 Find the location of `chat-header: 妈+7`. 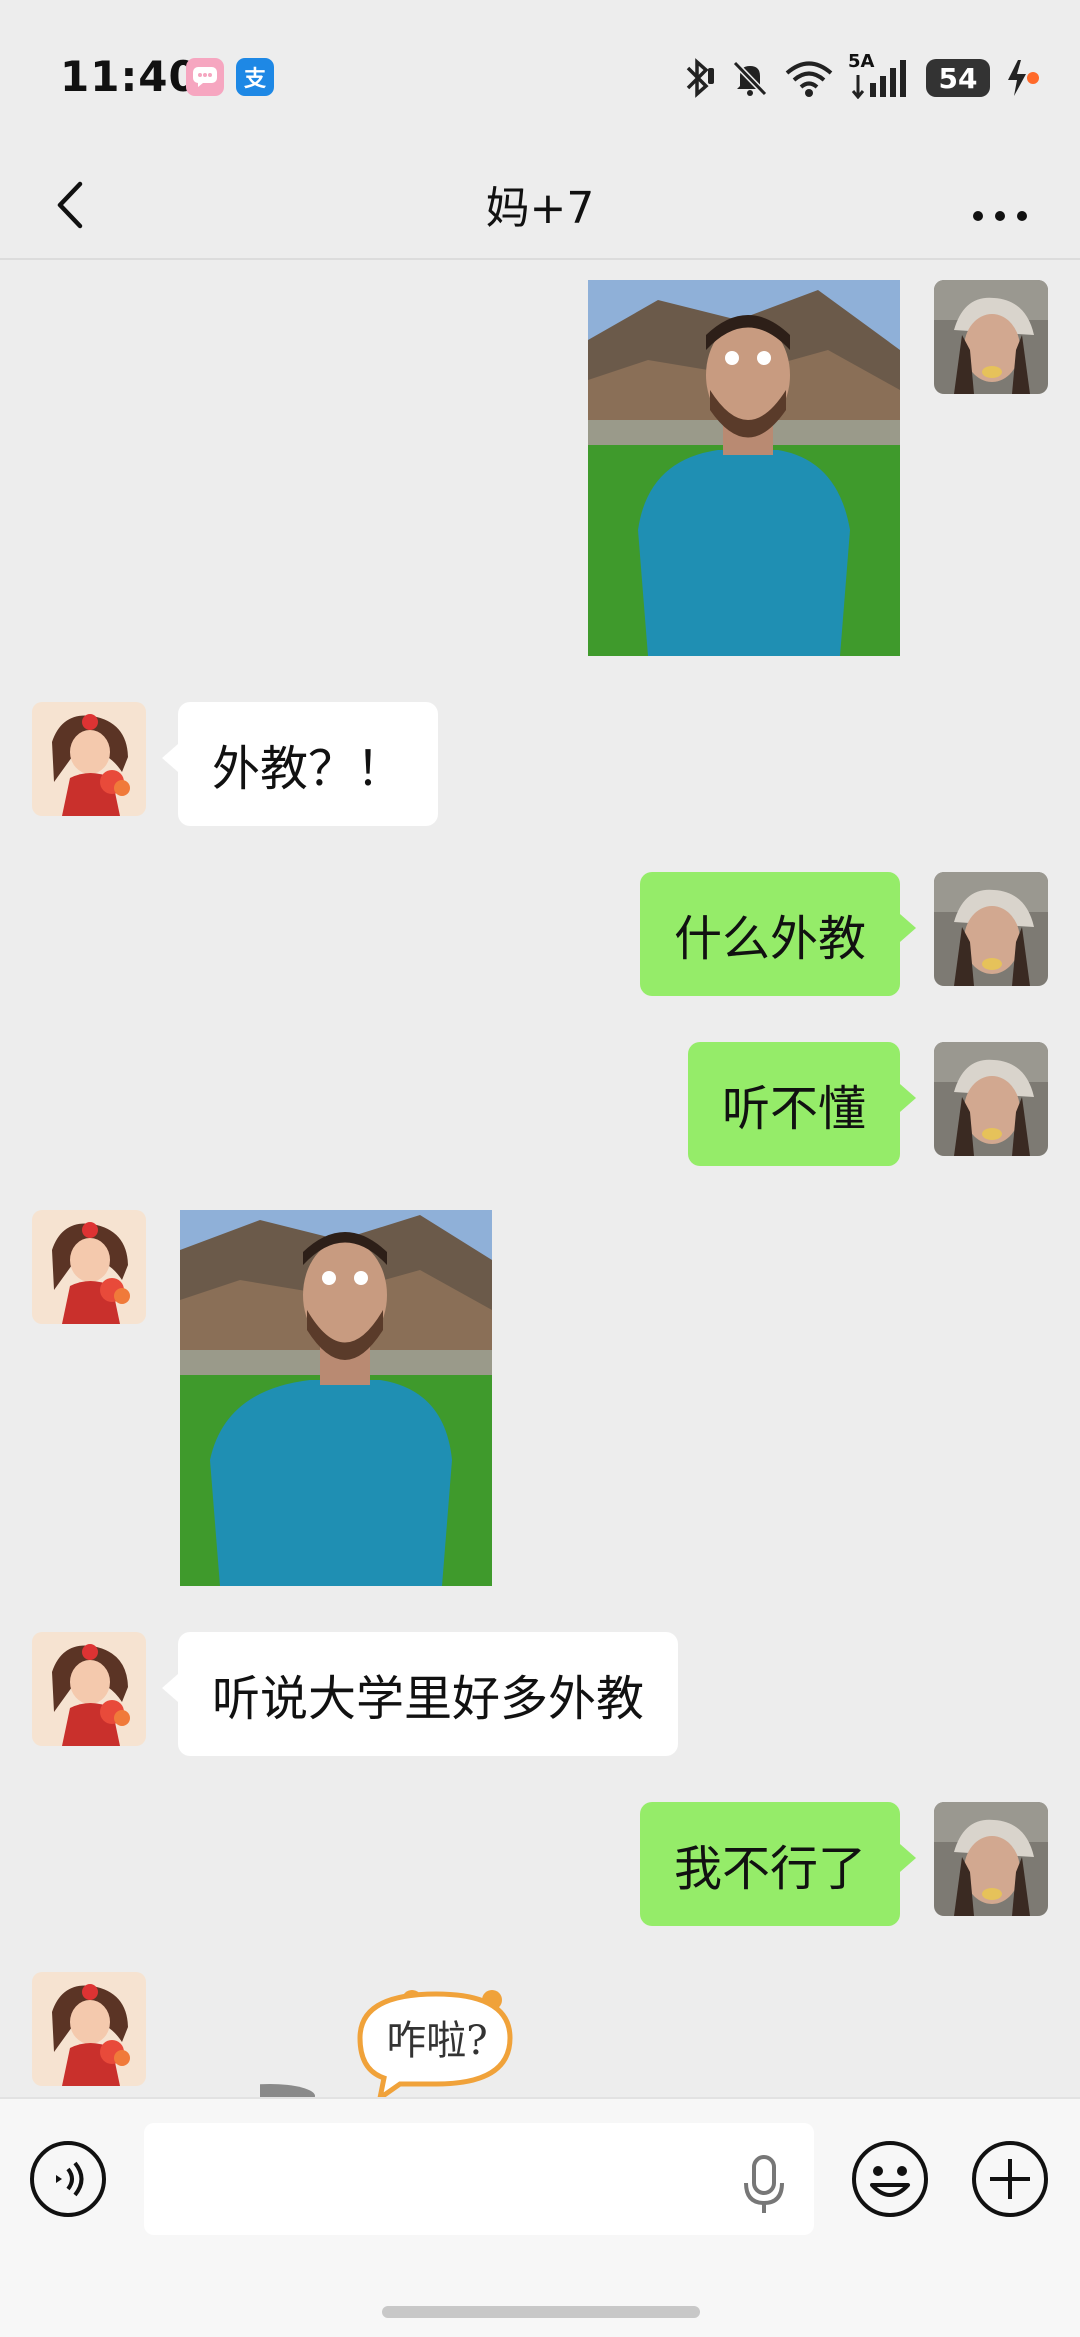

chat-header: 妈+7 is located at coordinates (540, 205).